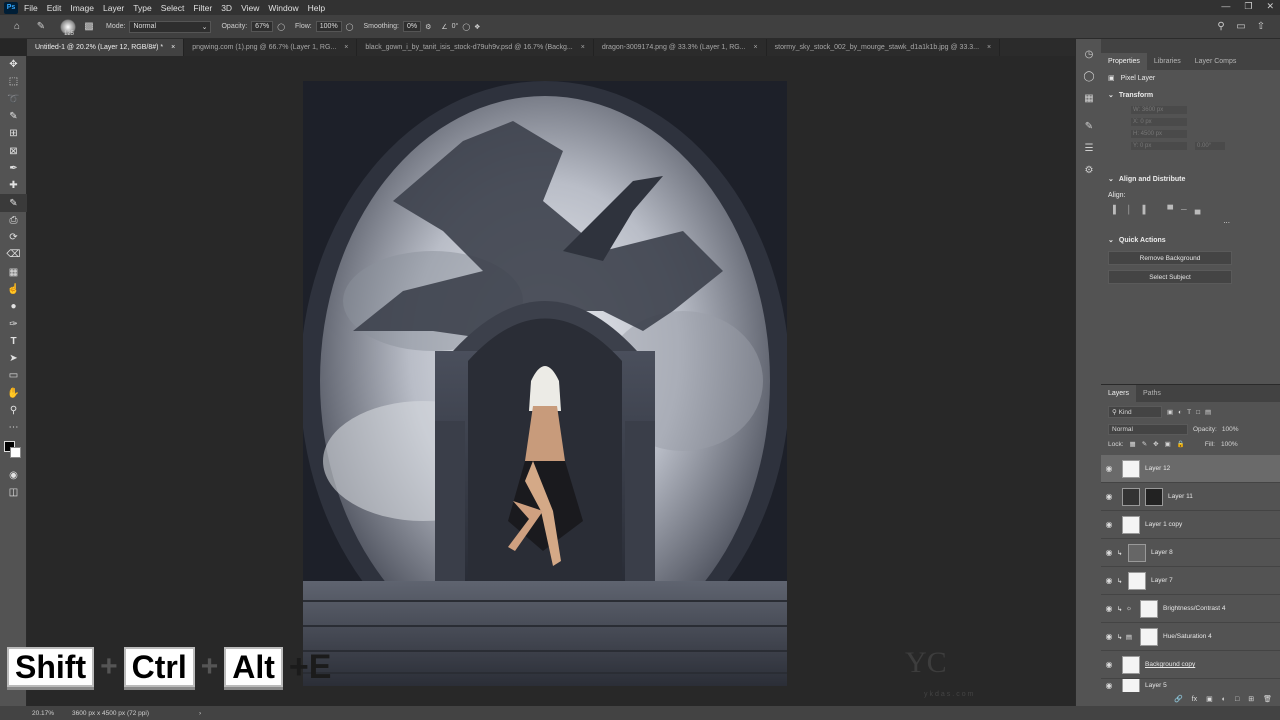  I want to click on menu-window: Window, so click(283, 8).